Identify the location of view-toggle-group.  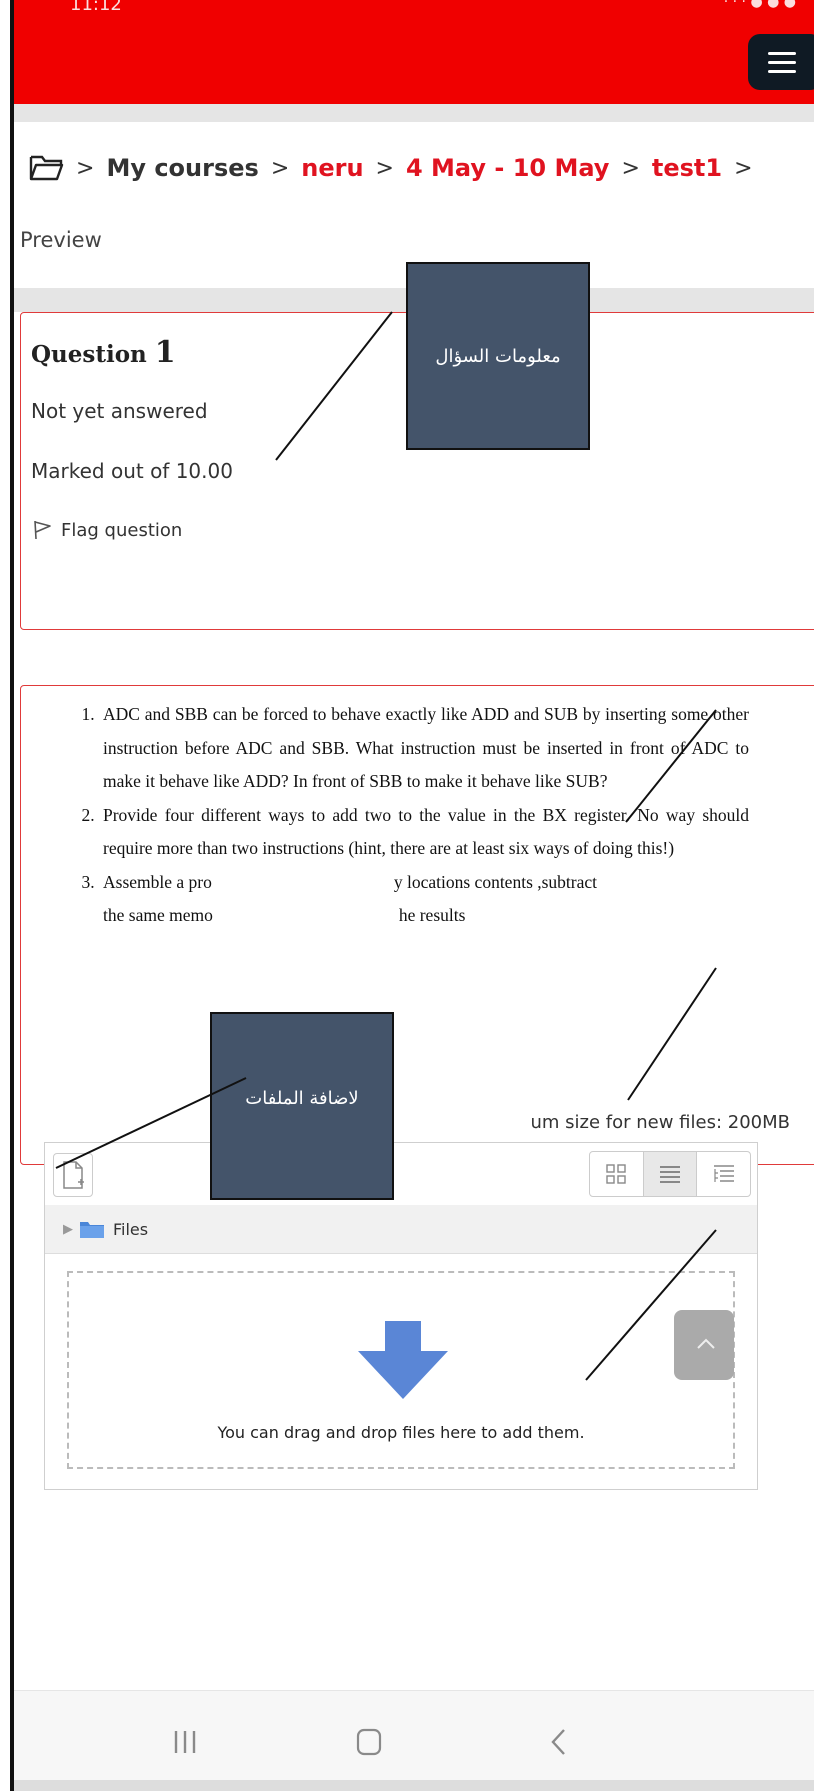
(670, 1174).